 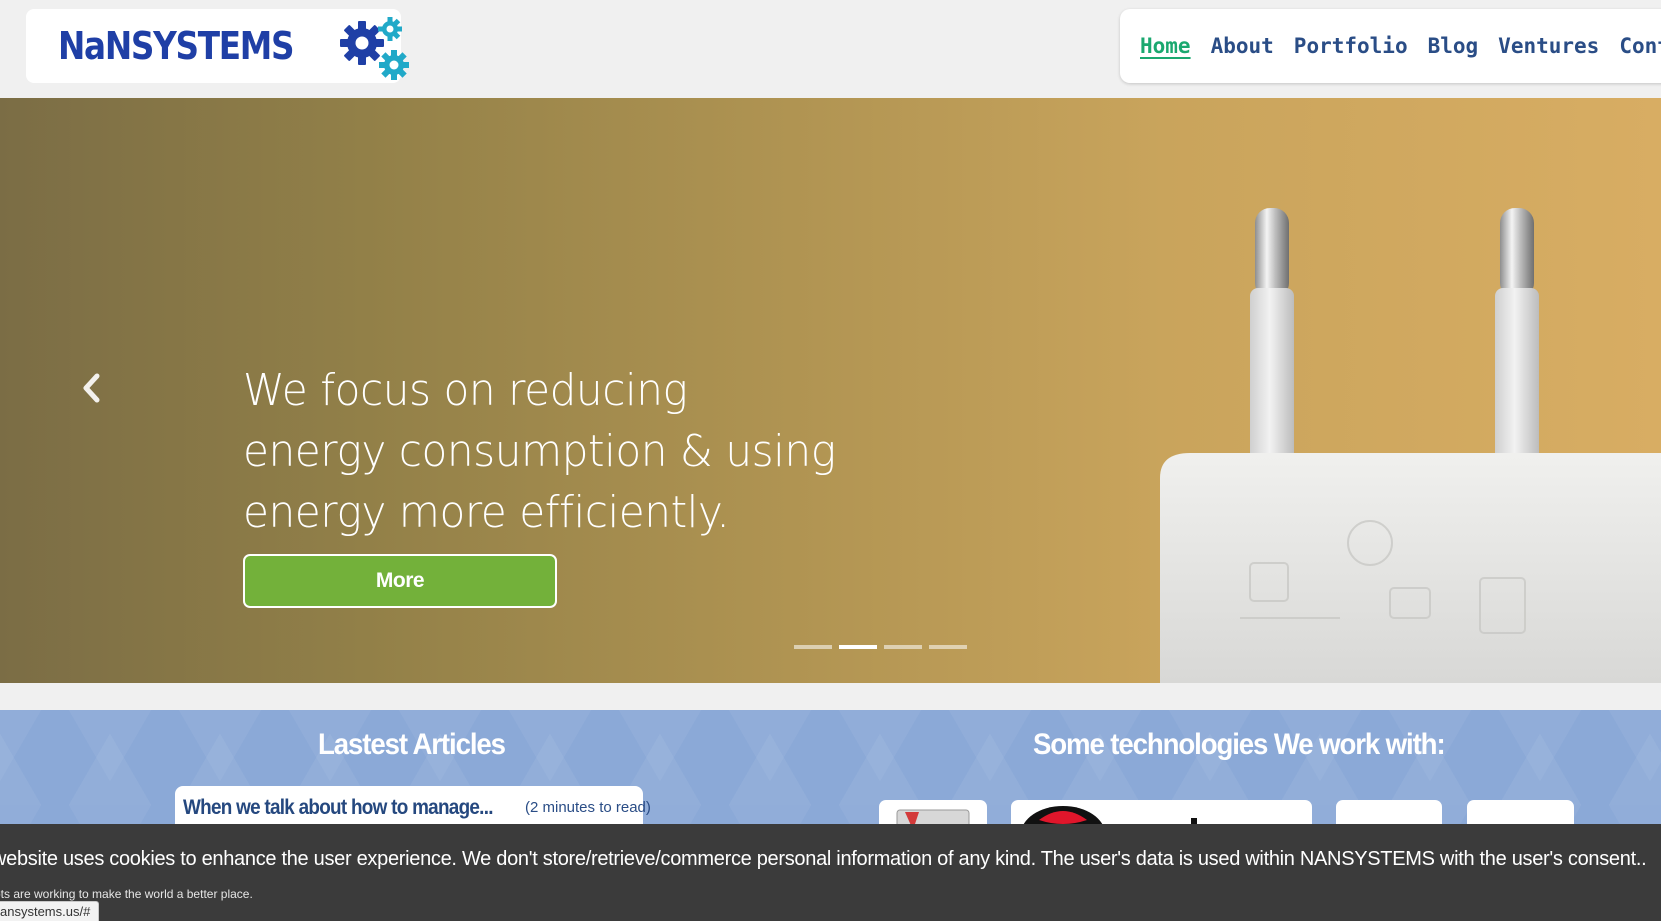 I want to click on status-bar-url: ansystems.us/#, so click(x=50, y=911).